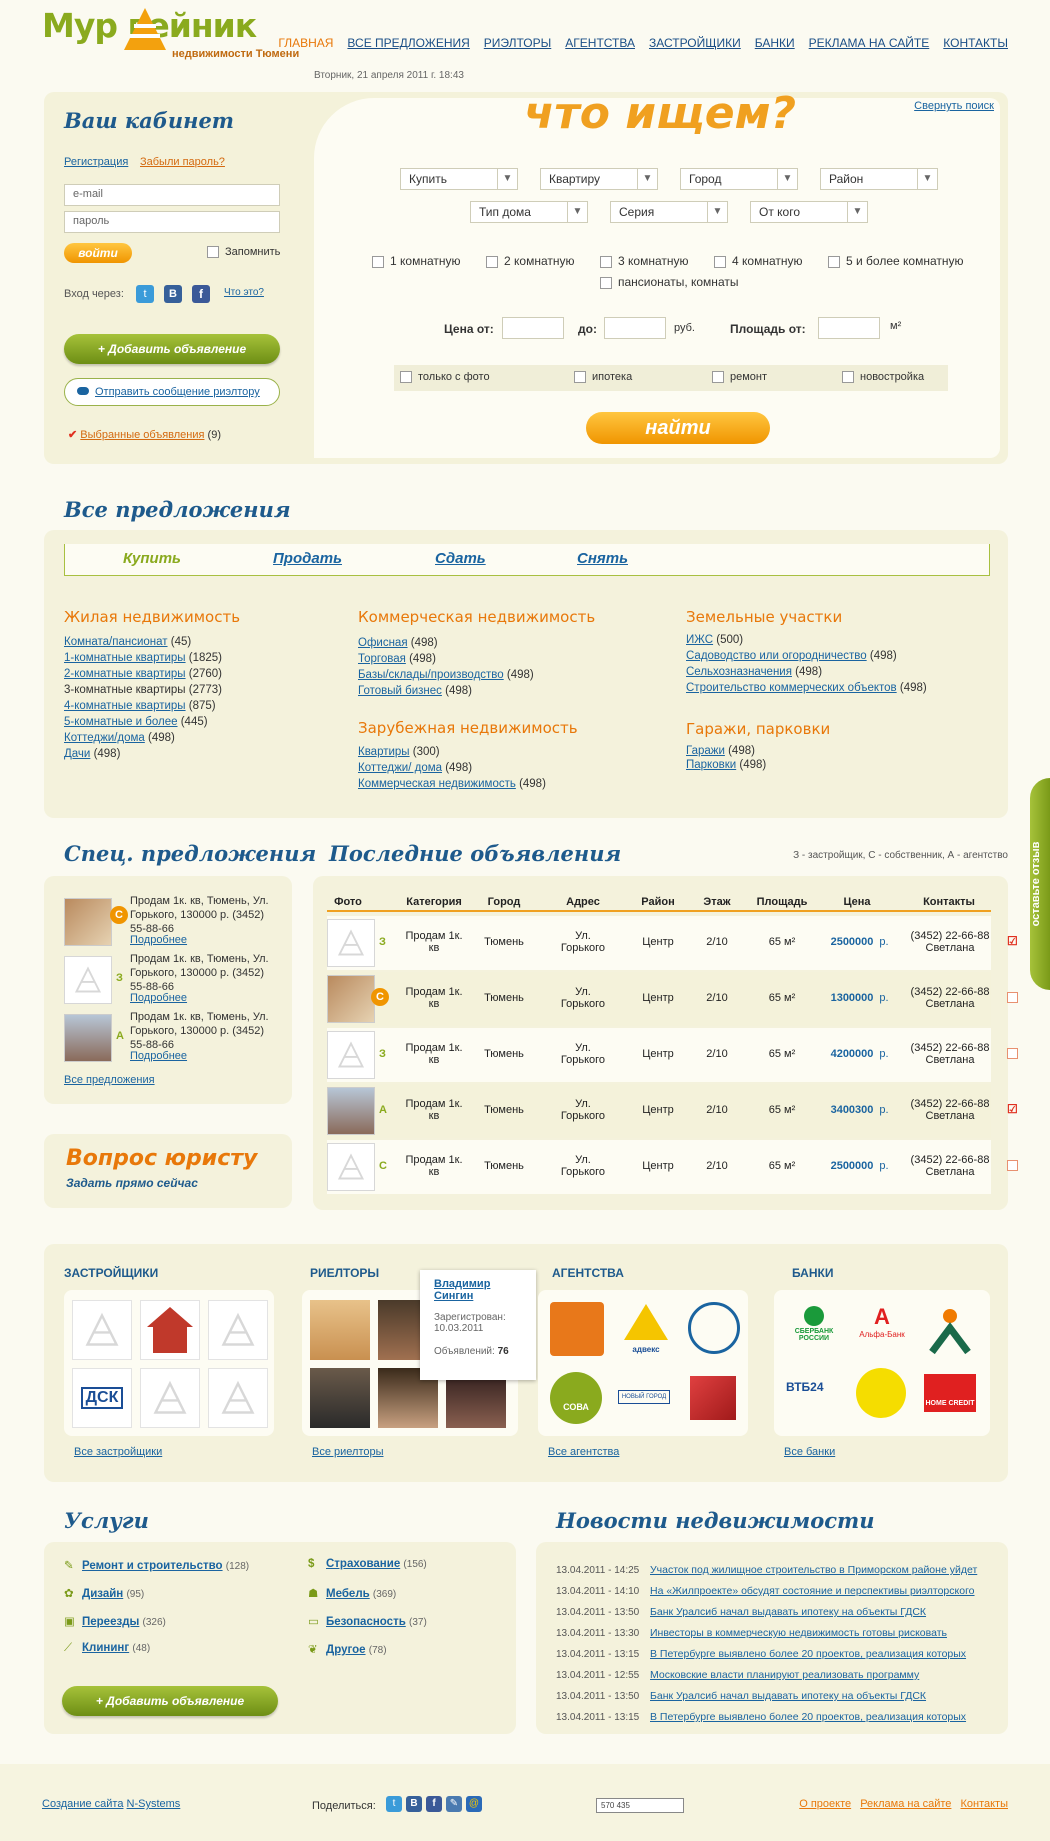 The width and height of the screenshot is (1050, 1841). What do you see at coordinates (469, 1290) in the screenshot?
I see `realtor-popup-name: Владимир Сингин` at bounding box center [469, 1290].